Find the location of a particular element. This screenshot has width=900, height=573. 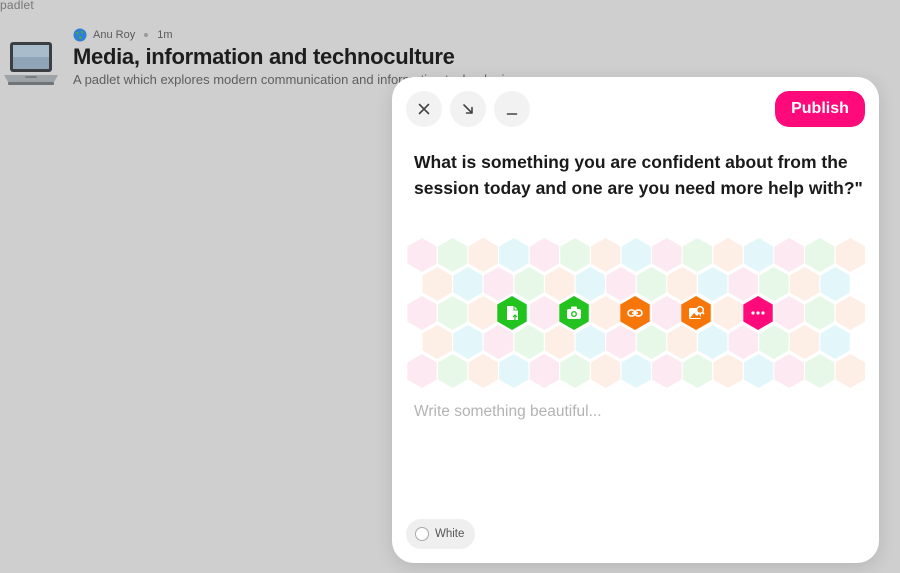

separator-dot is located at coordinates (146, 35).